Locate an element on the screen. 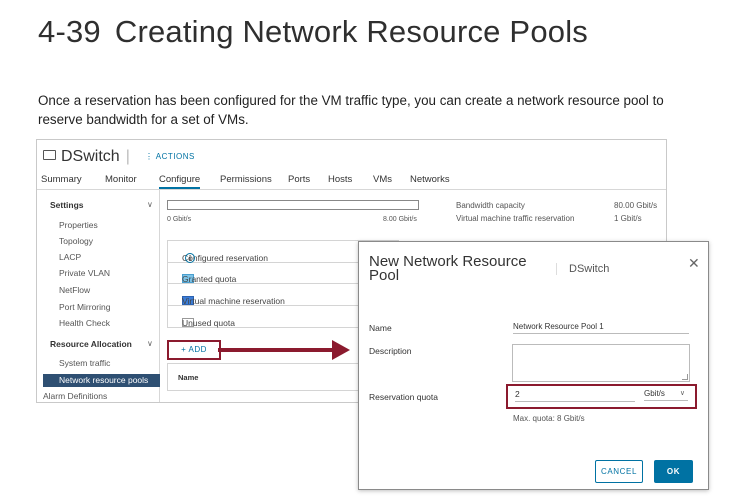 The image size is (730, 501). bandwidth-max-label: 8.00 Gbit/s is located at coordinates (400, 219).